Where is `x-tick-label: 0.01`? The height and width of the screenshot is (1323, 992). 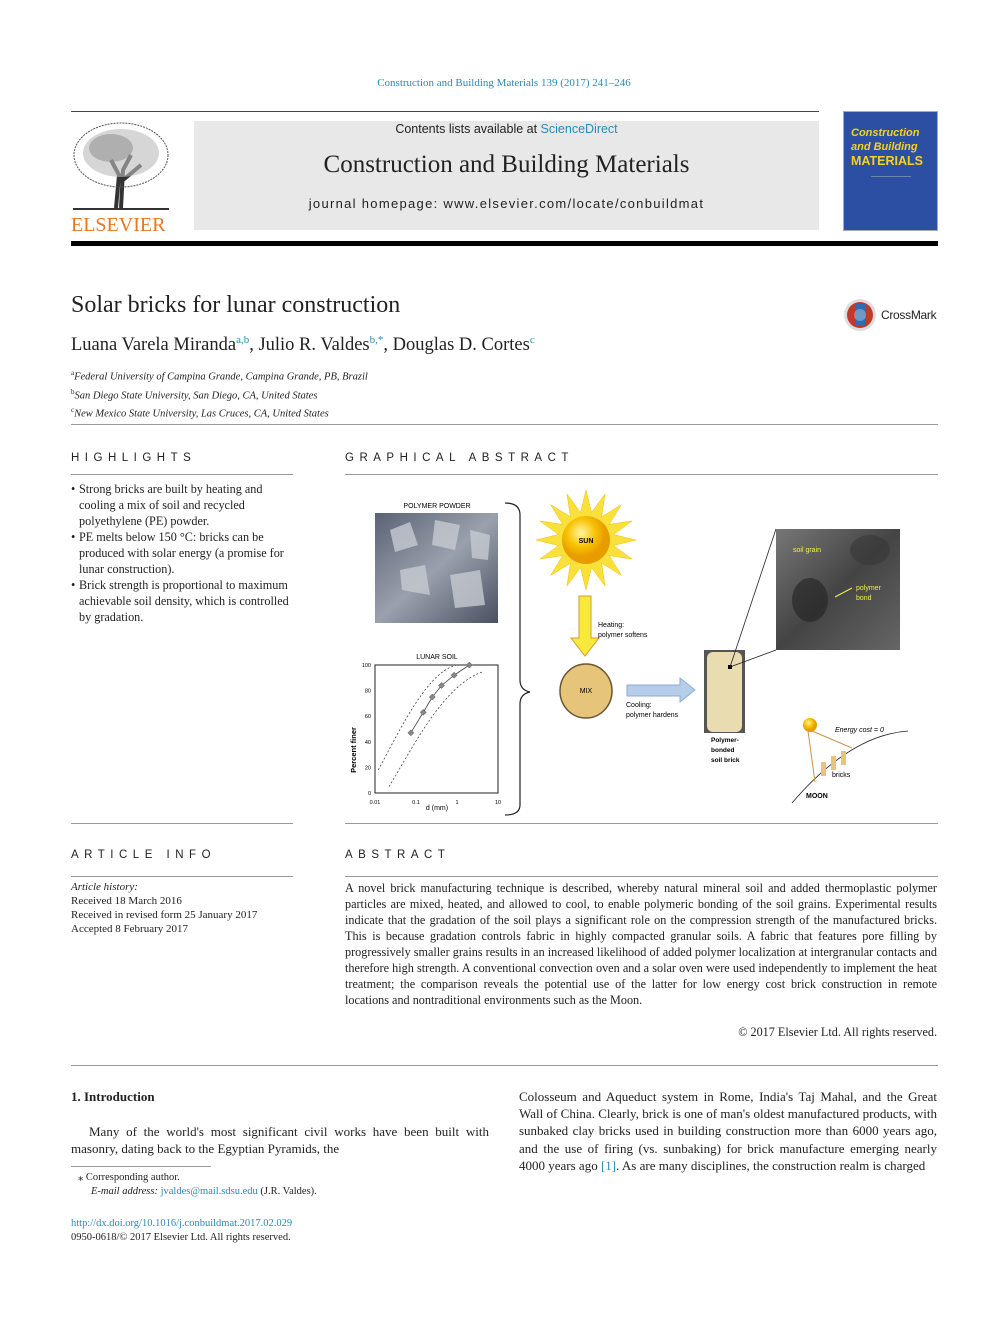 x-tick-label: 0.01 is located at coordinates (375, 803).